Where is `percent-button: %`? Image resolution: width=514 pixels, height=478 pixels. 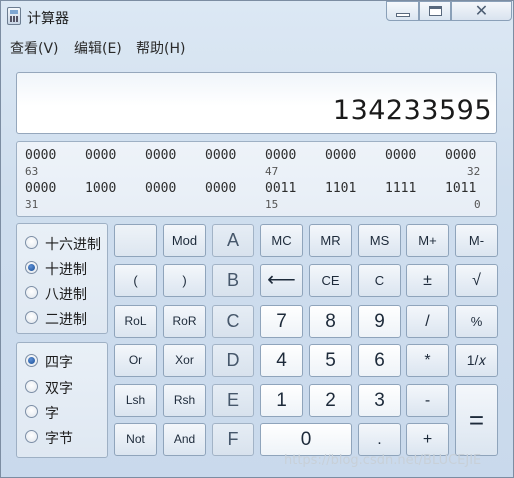 percent-button: % is located at coordinates (476, 321).